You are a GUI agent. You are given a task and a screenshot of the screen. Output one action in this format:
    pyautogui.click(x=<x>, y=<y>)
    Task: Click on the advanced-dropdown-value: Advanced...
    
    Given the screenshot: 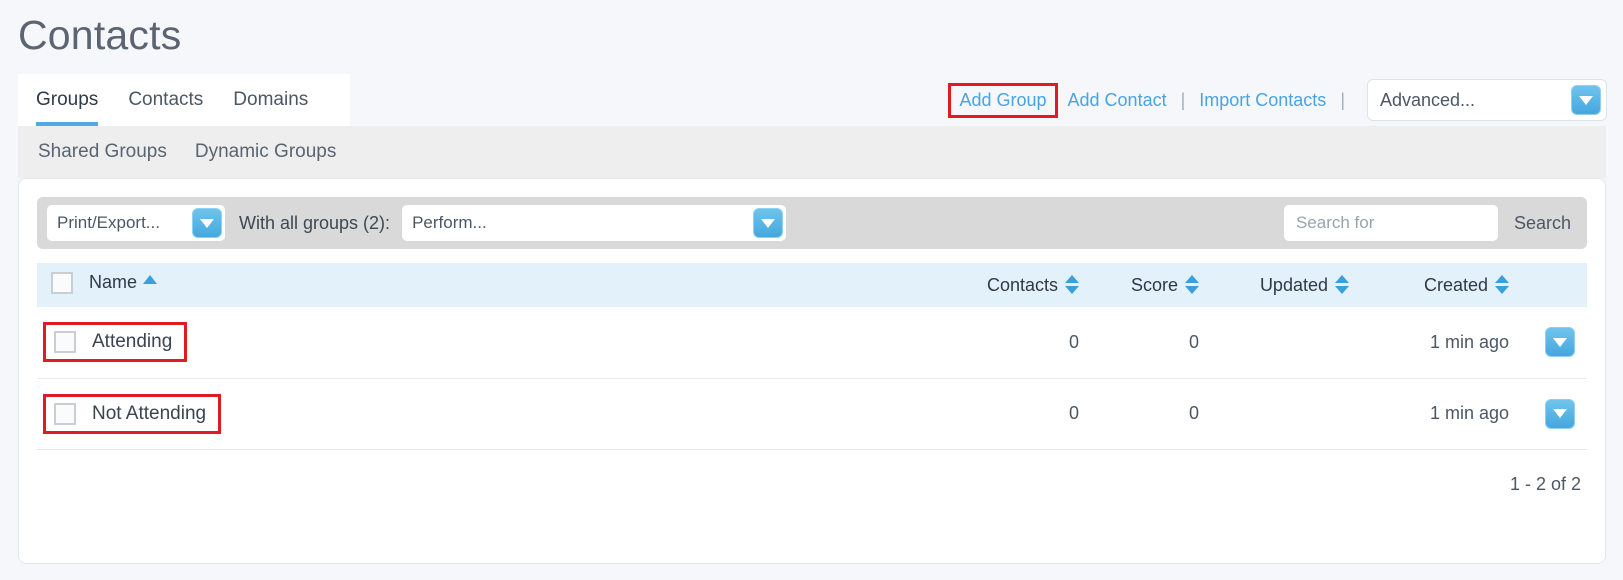 What is the action you would take?
    pyautogui.click(x=1428, y=99)
    